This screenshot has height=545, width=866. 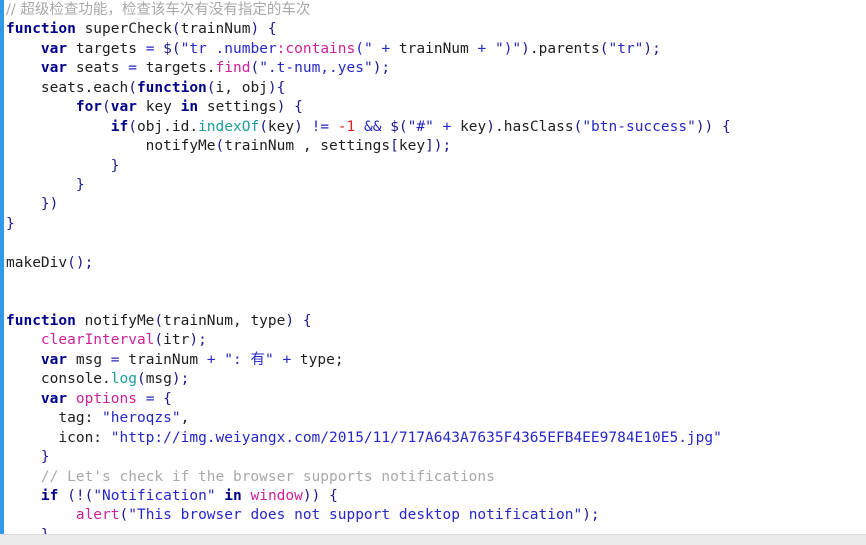 I want to click on number-token: -1, so click(x=346, y=126).